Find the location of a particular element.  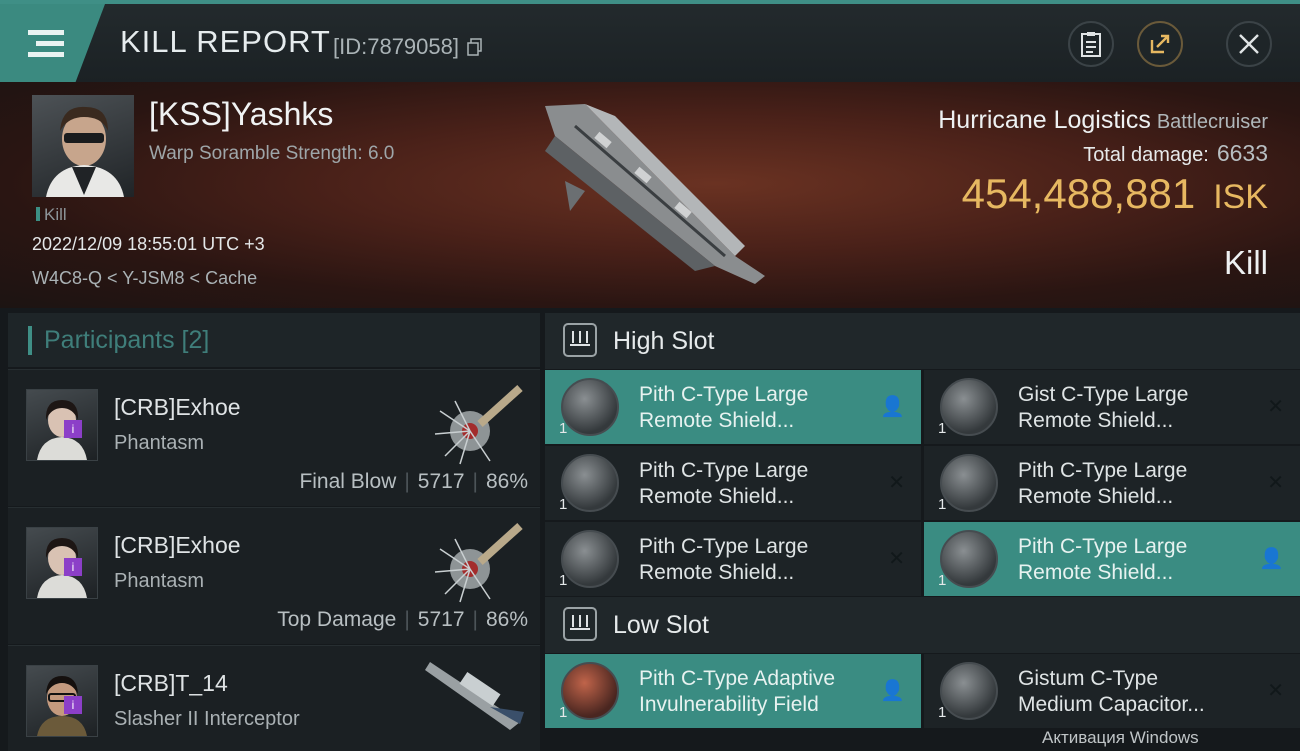

participant-percent: 86% is located at coordinates (506, 619).